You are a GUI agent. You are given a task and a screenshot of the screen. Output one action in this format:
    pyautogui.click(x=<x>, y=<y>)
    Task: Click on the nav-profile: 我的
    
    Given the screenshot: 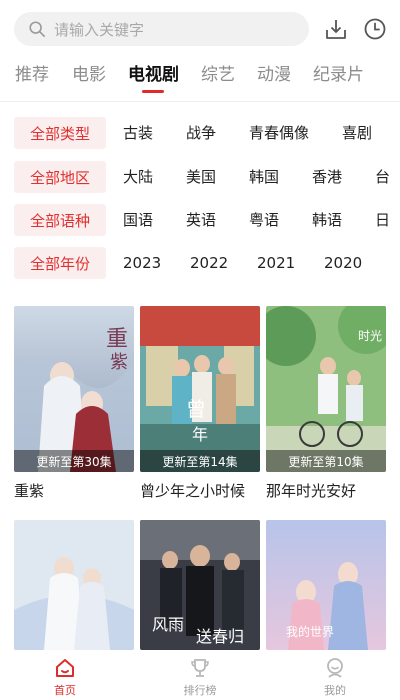 What is the action you would take?
    pyautogui.click(x=335, y=675)
    